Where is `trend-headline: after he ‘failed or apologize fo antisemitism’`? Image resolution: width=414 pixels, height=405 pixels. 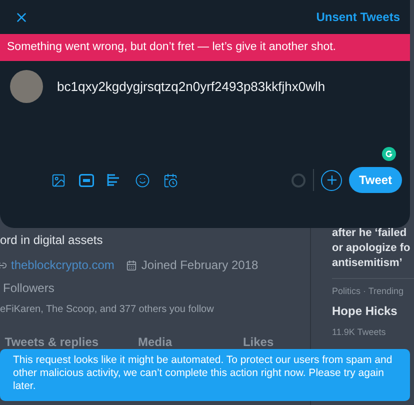
trend-headline: after he ‘failed or apologize fo antisemitism’ is located at coordinates (372, 248).